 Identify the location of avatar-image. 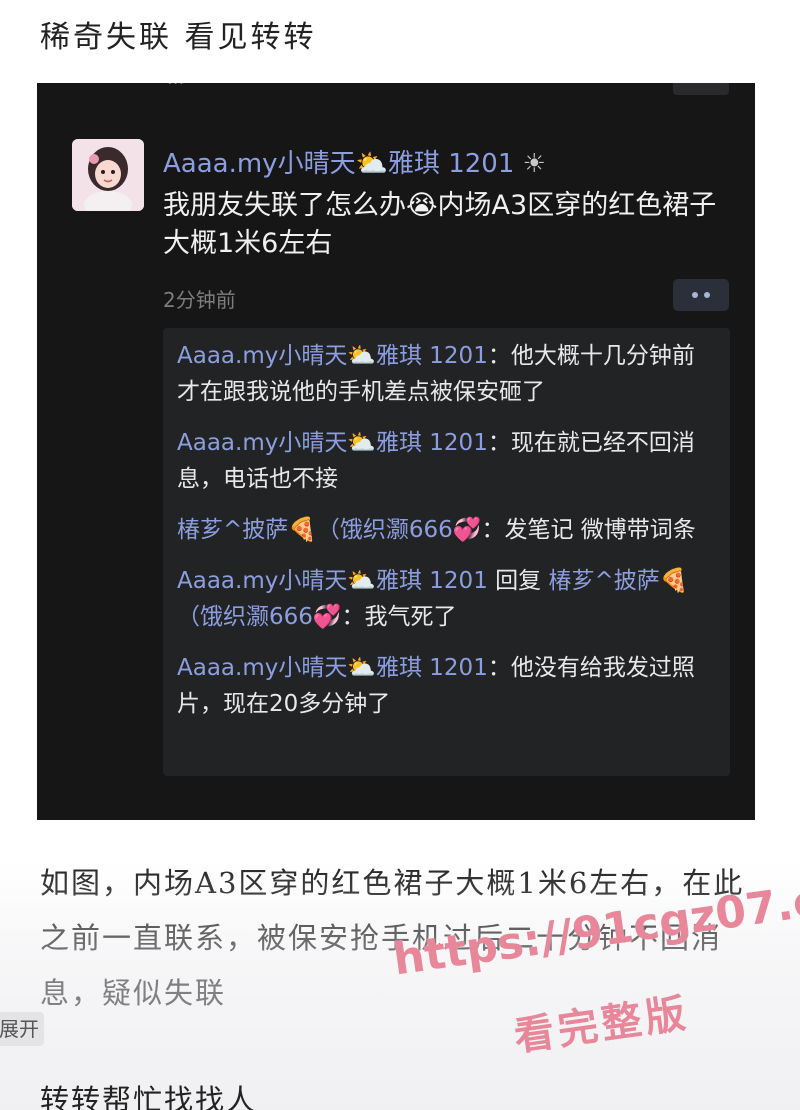
(108, 175).